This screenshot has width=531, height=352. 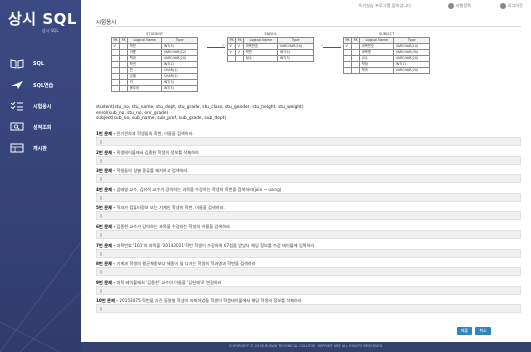 I want to click on question-item: 3번 문제 - 학생들의 성별 종류를 제거하고 검색하라., so click(x=308, y=177).